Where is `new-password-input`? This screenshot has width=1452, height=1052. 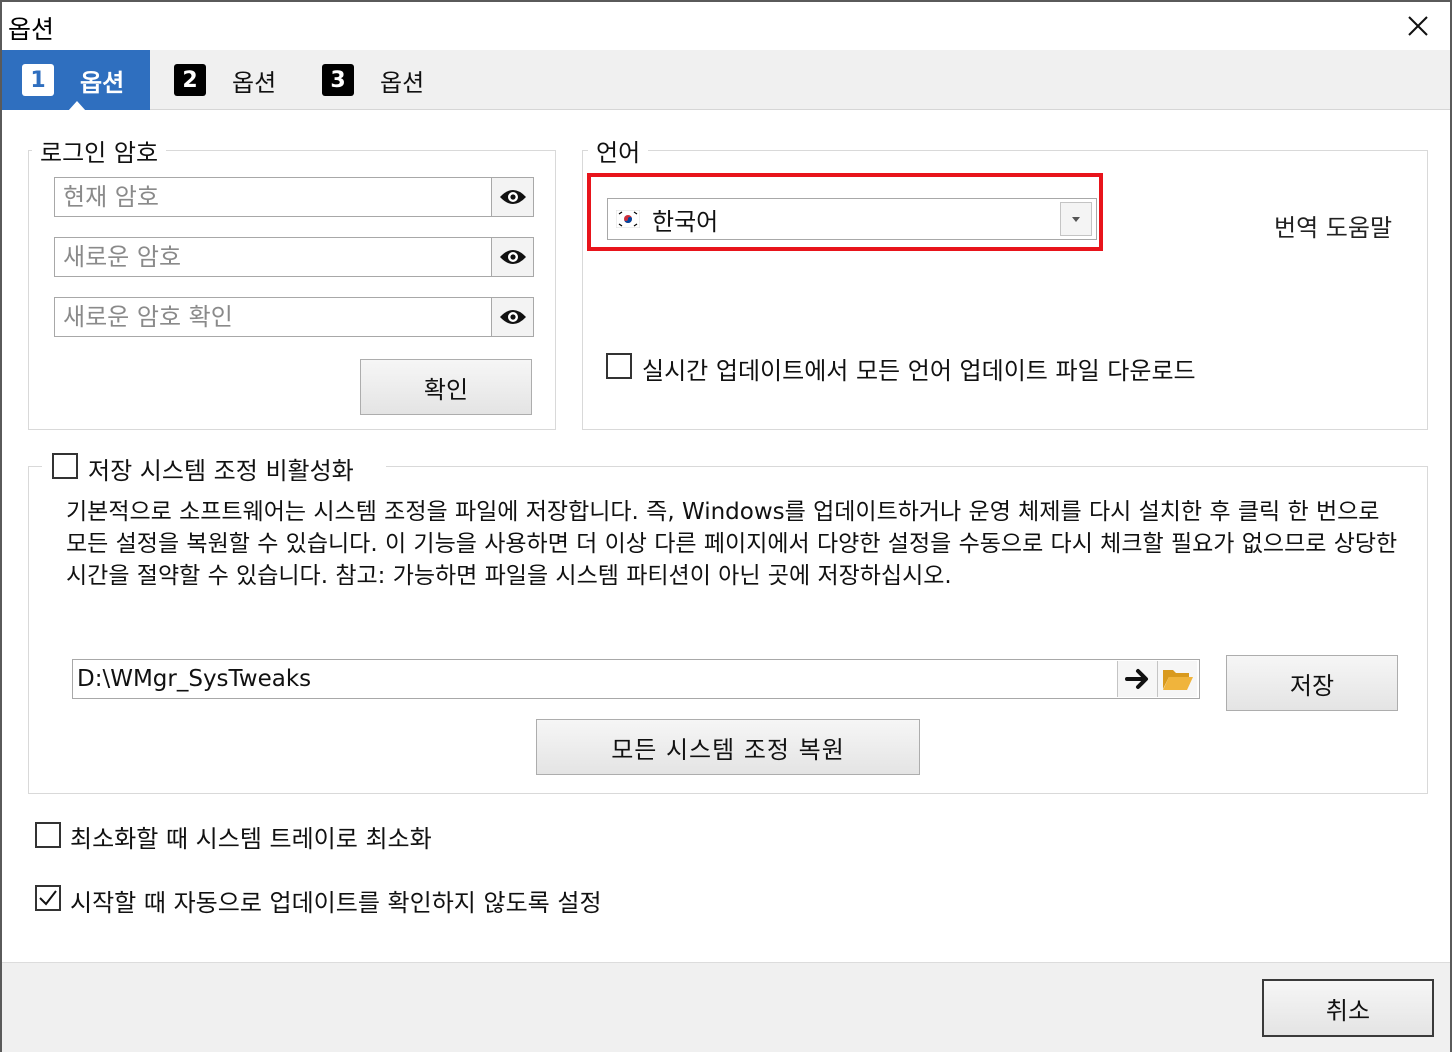
new-password-input is located at coordinates (273, 257).